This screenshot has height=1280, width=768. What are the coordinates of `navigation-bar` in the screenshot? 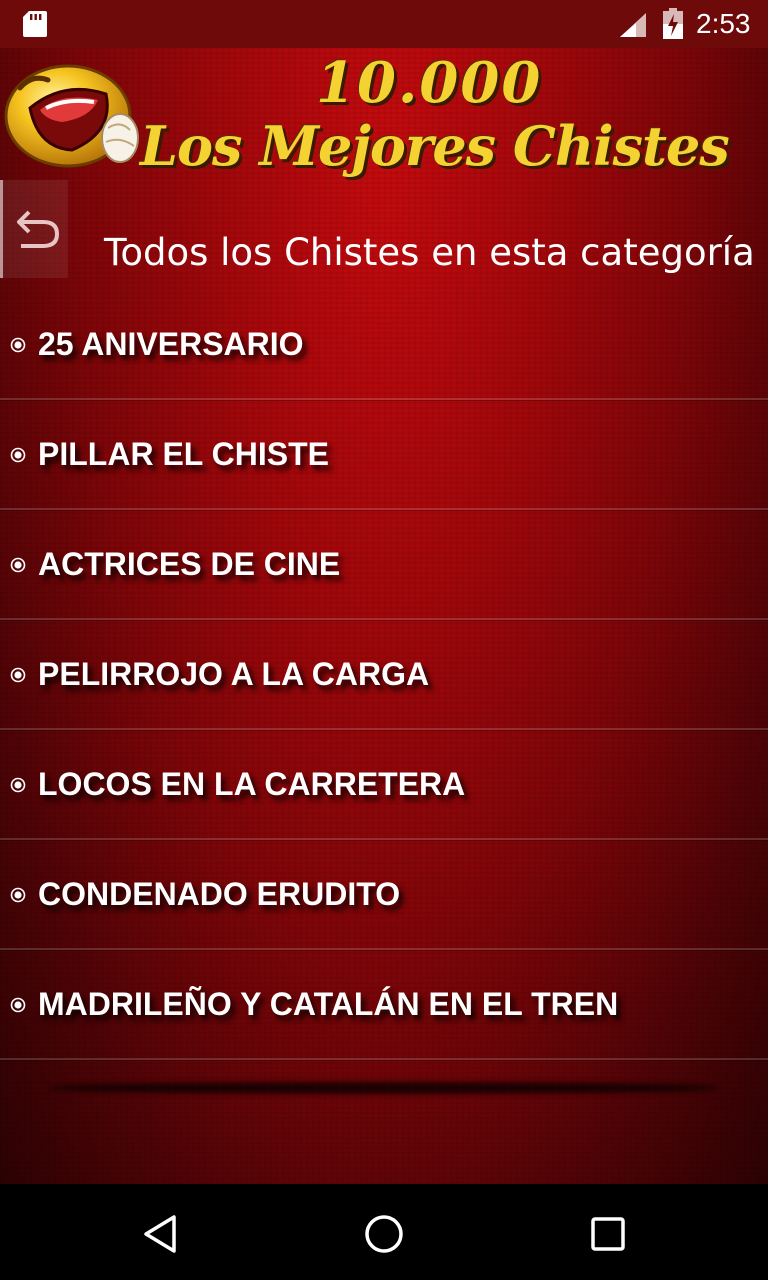 It's located at (384, 1232).